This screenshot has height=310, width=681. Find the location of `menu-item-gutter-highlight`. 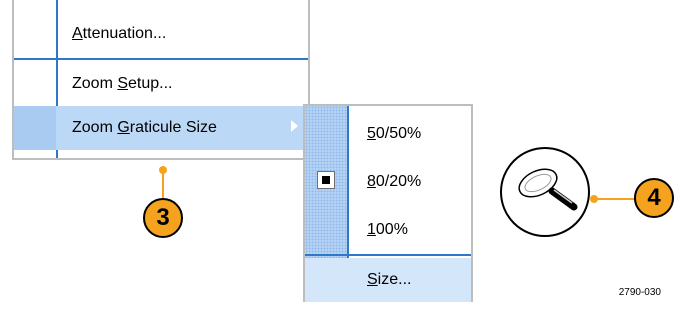

menu-item-gutter-highlight is located at coordinates (35, 128).